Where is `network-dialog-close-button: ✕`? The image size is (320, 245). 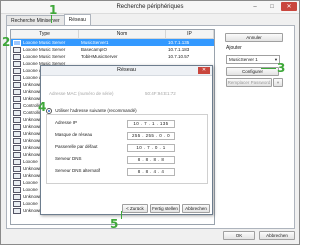
network-dialog-close-button: ✕ is located at coordinates (204, 70).